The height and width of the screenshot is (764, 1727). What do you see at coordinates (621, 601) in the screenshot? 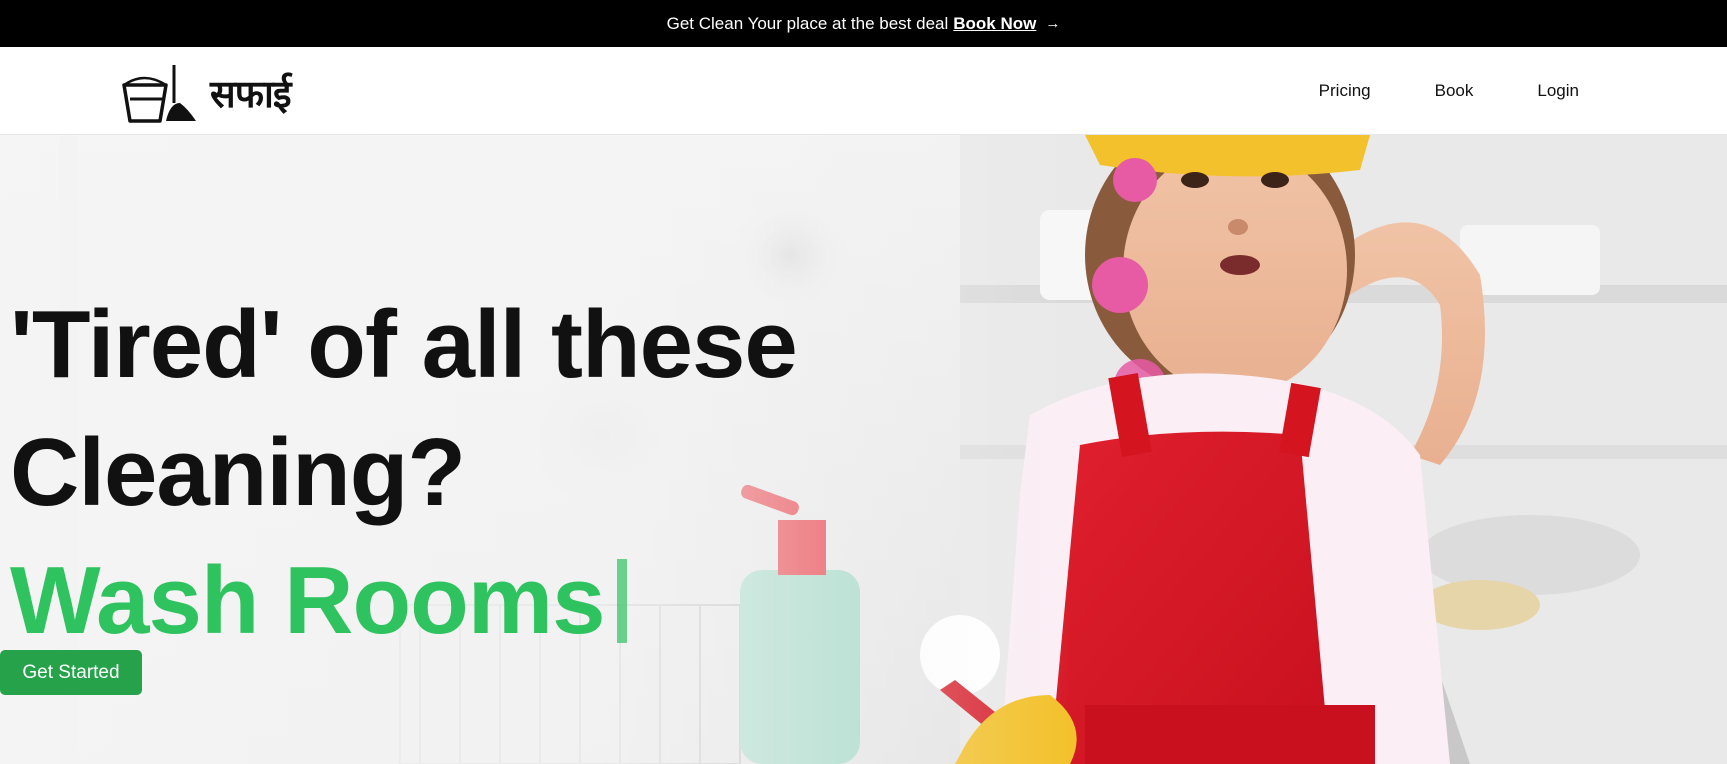
I see `typing-cursor` at bounding box center [621, 601].